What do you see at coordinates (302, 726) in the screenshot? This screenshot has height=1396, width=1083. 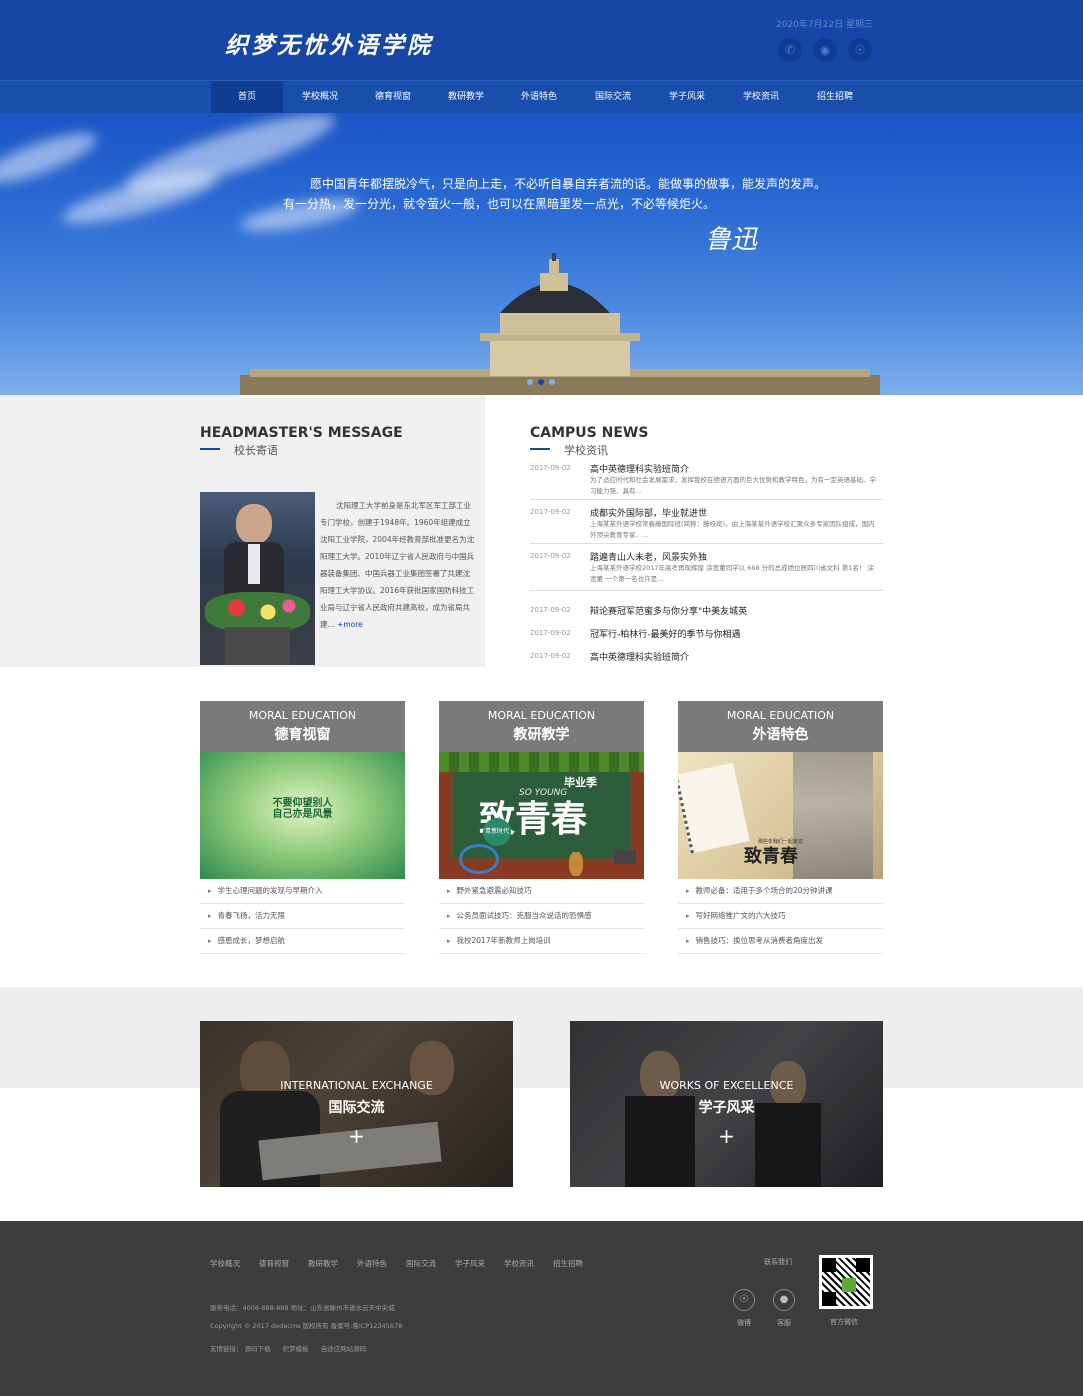 I see `card-header: MORAL EDUCATION 德育视窗` at bounding box center [302, 726].